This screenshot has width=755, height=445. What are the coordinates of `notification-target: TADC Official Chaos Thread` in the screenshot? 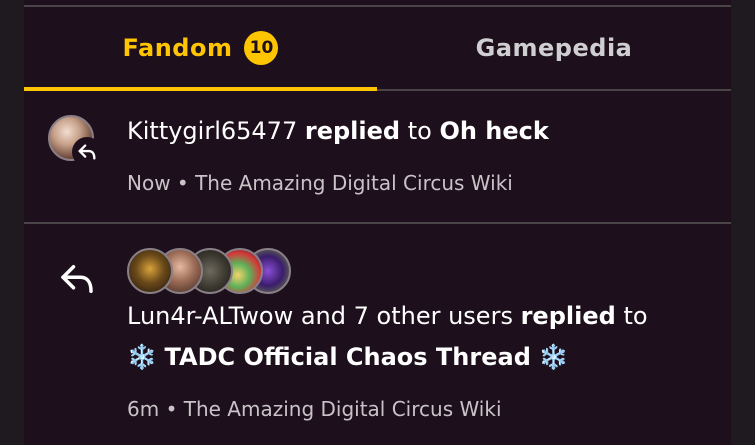 It's located at (347, 357).